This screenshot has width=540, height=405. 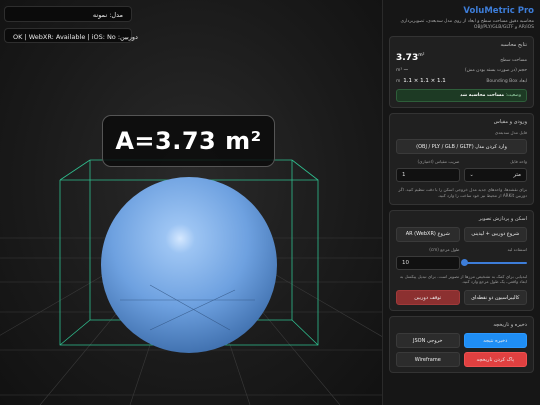 I want to click on reference-length-input: 10, so click(x=428, y=262).